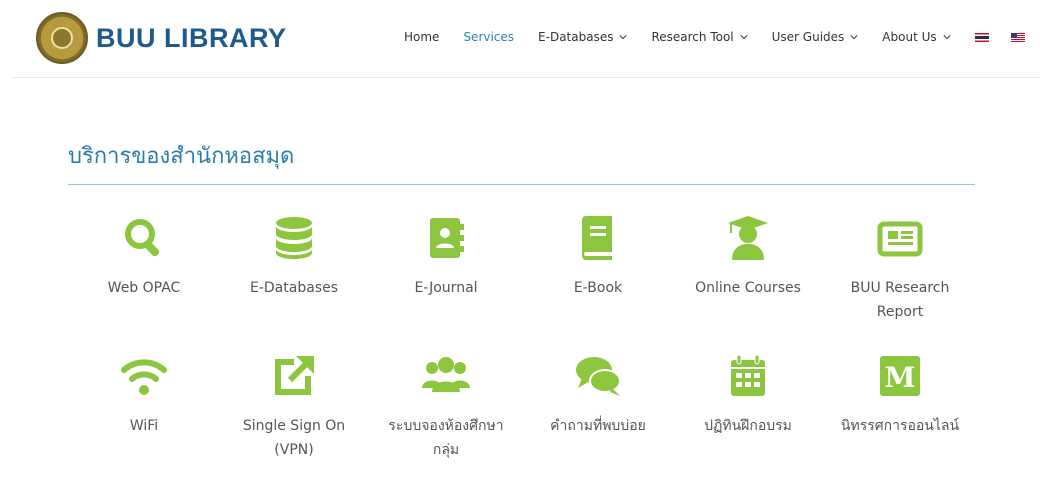 Image resolution: width=1040 pixels, height=486 pixels. I want to click on service-label: BUU Research Report, so click(900, 300).